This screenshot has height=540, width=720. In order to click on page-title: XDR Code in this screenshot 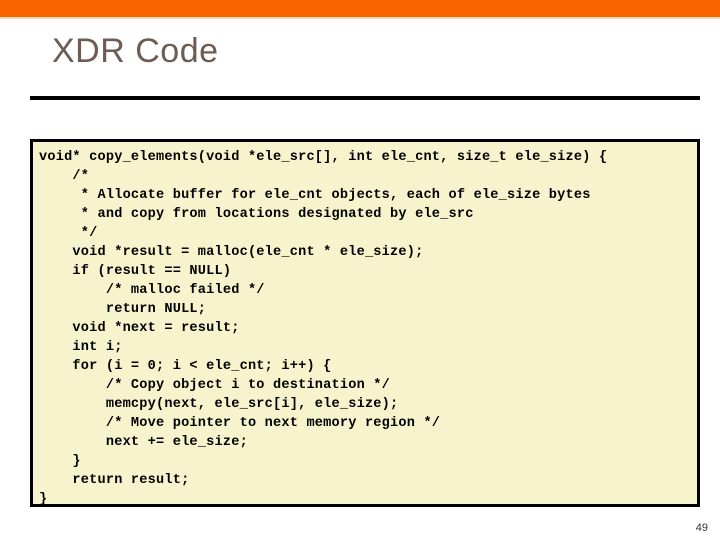, I will do `click(135, 51)`.